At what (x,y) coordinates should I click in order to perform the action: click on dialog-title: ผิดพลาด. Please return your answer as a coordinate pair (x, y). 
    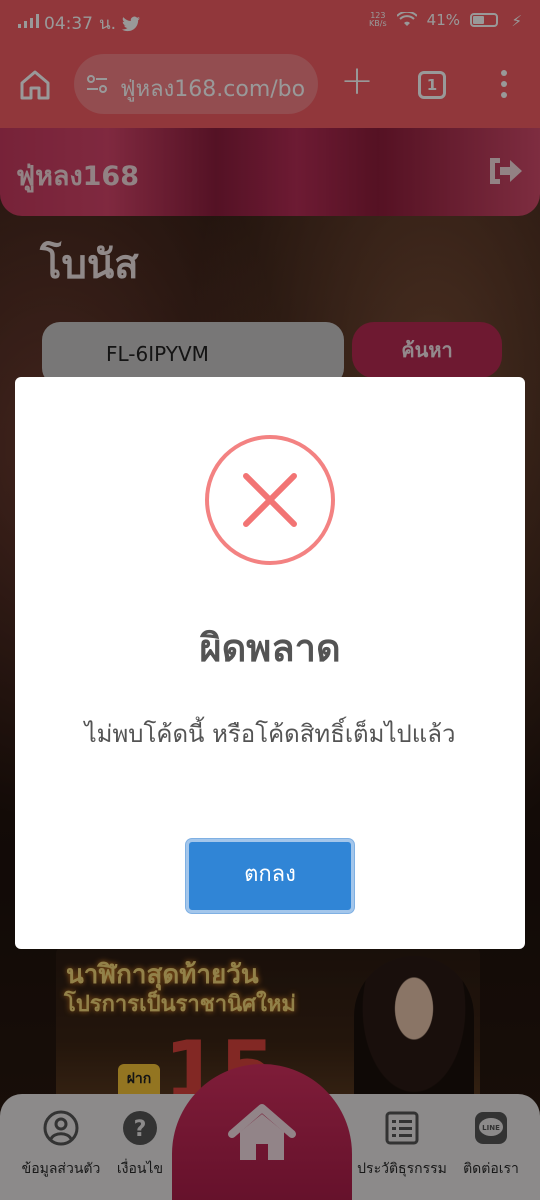
    Looking at the image, I should click on (270, 648).